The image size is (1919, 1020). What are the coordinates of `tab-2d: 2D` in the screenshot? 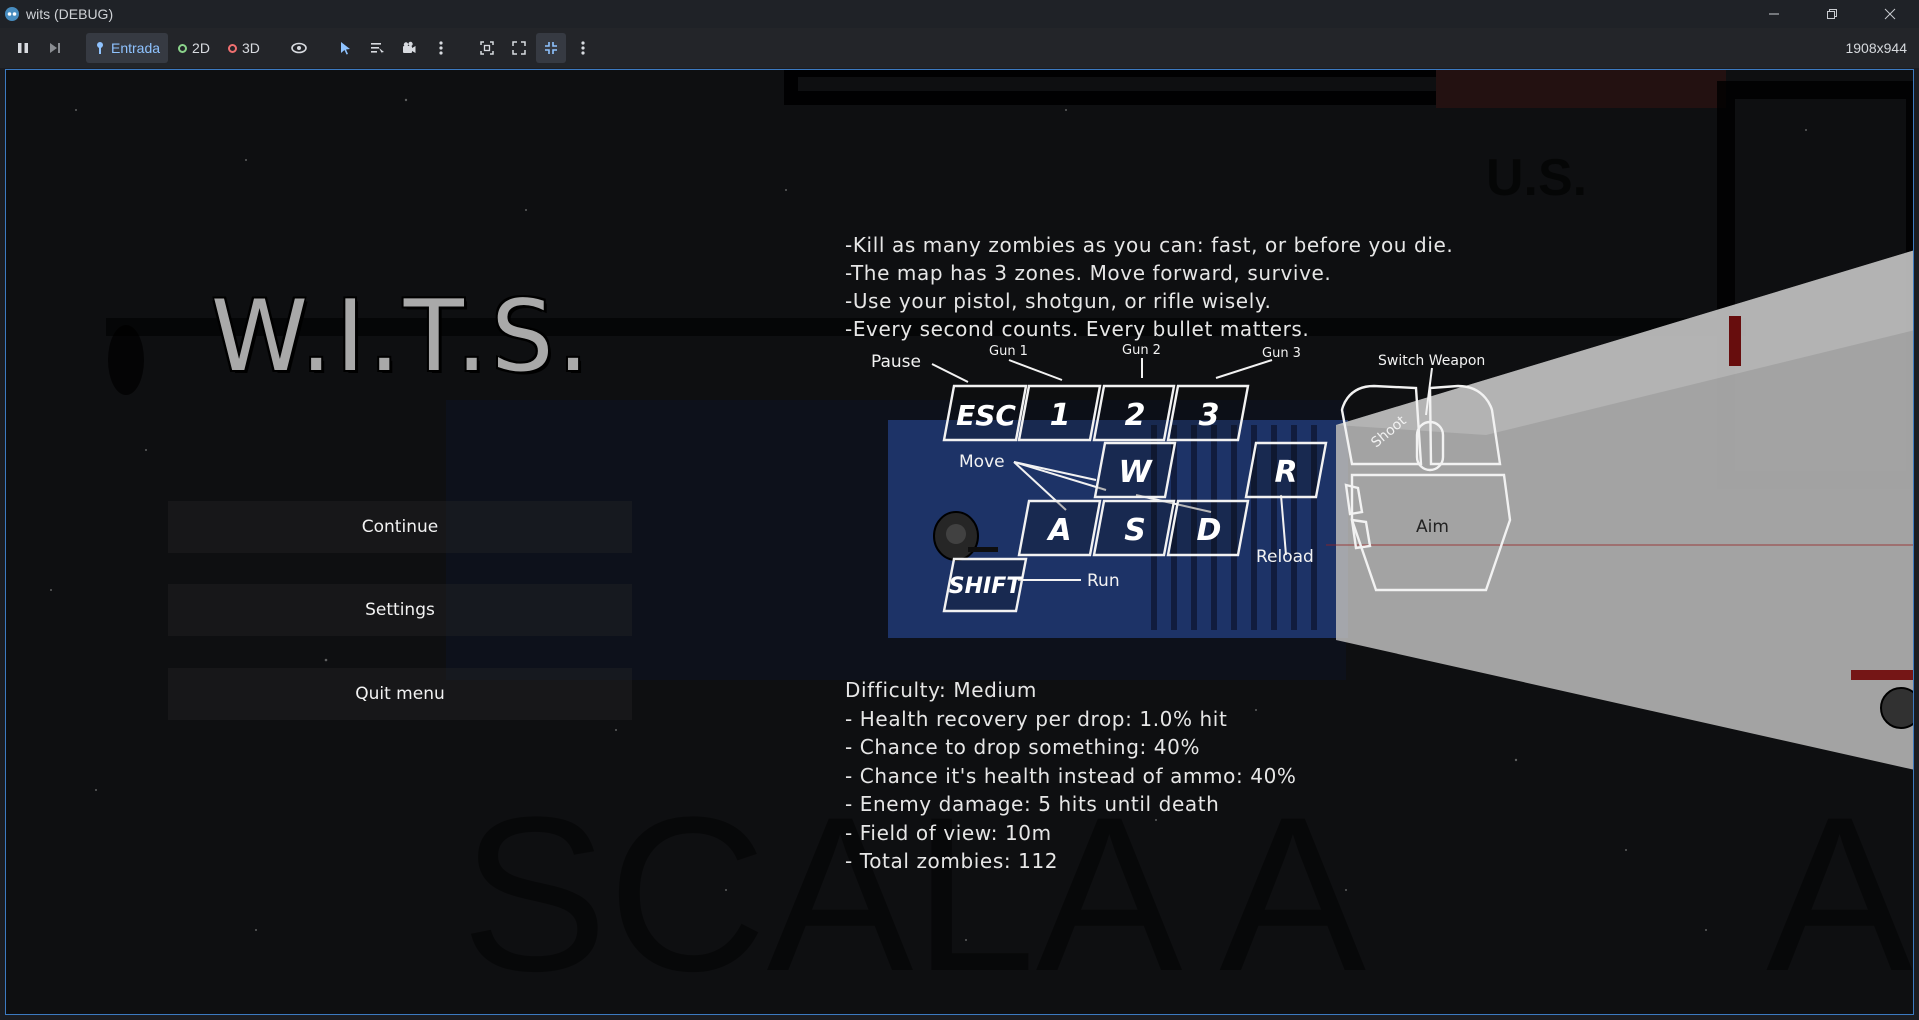 It's located at (194, 48).